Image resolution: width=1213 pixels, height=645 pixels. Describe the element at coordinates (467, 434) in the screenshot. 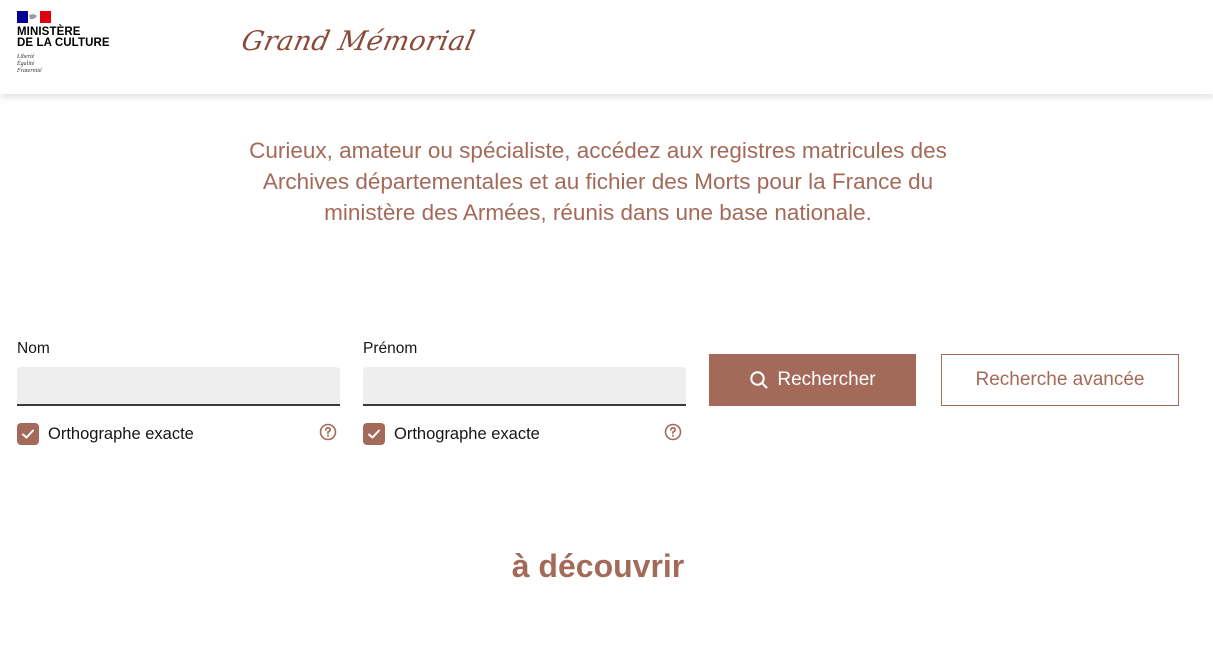

I see `prenom-exact-label: Orthographe exacte` at that location.